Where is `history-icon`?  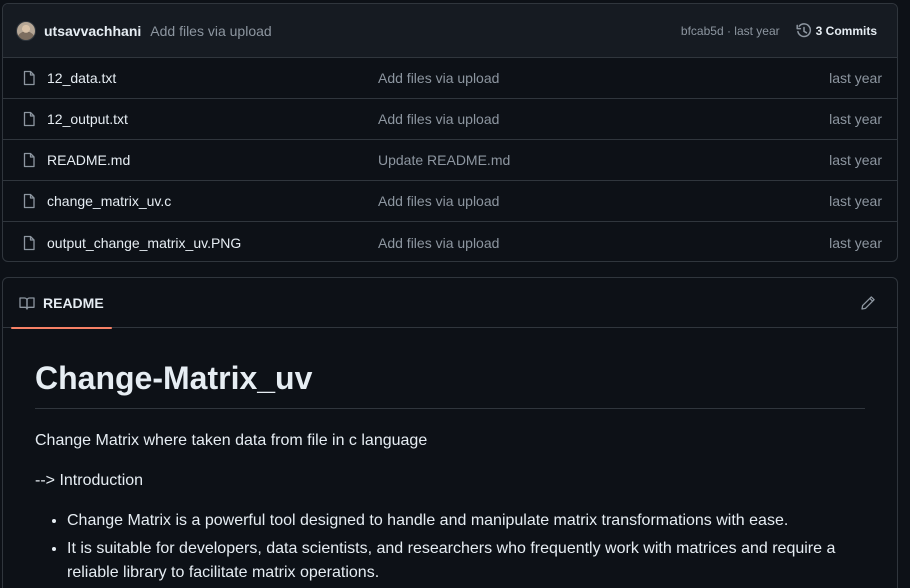
history-icon is located at coordinates (803, 29).